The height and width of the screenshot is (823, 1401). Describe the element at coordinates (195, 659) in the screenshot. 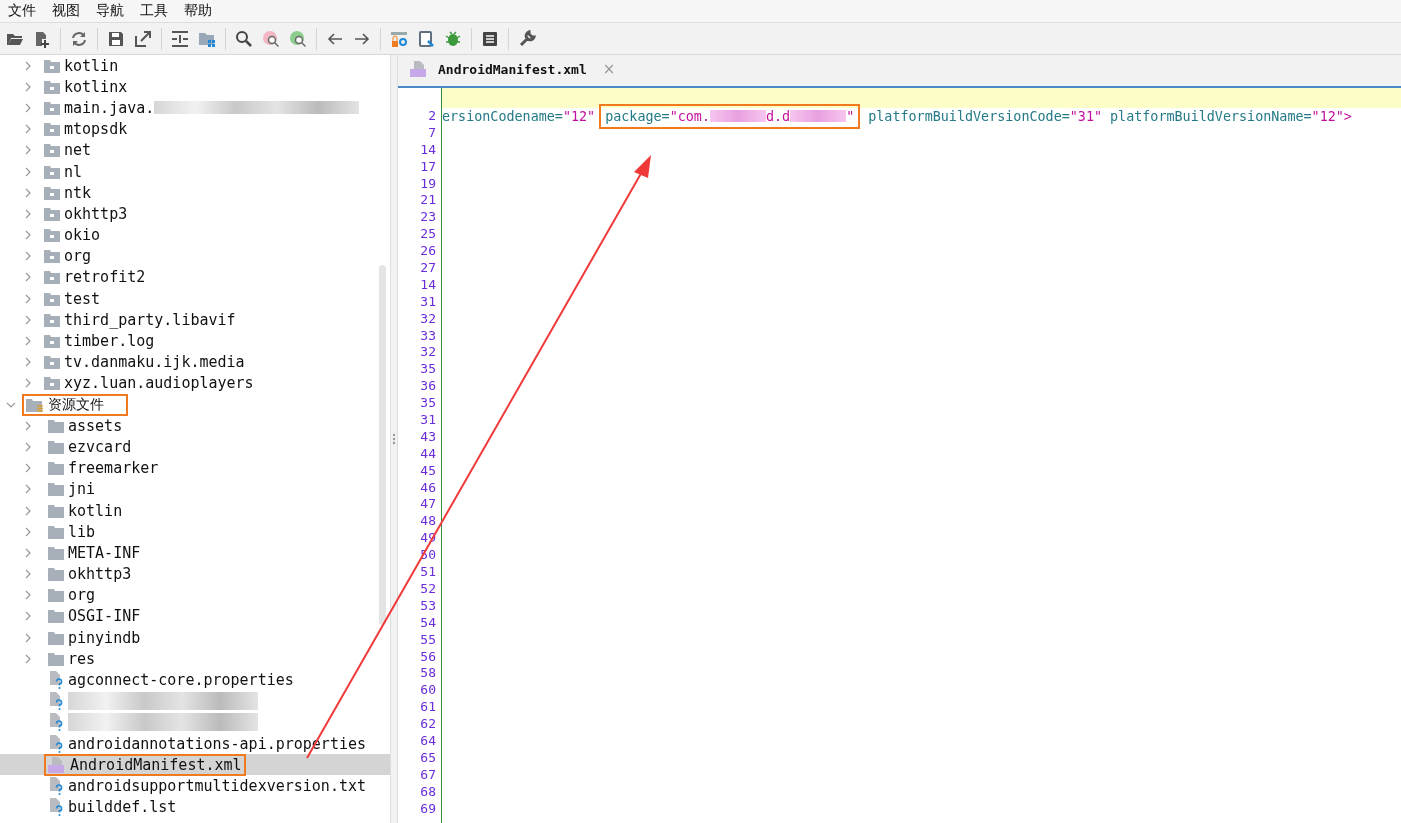

I see `tree-row: res` at that location.